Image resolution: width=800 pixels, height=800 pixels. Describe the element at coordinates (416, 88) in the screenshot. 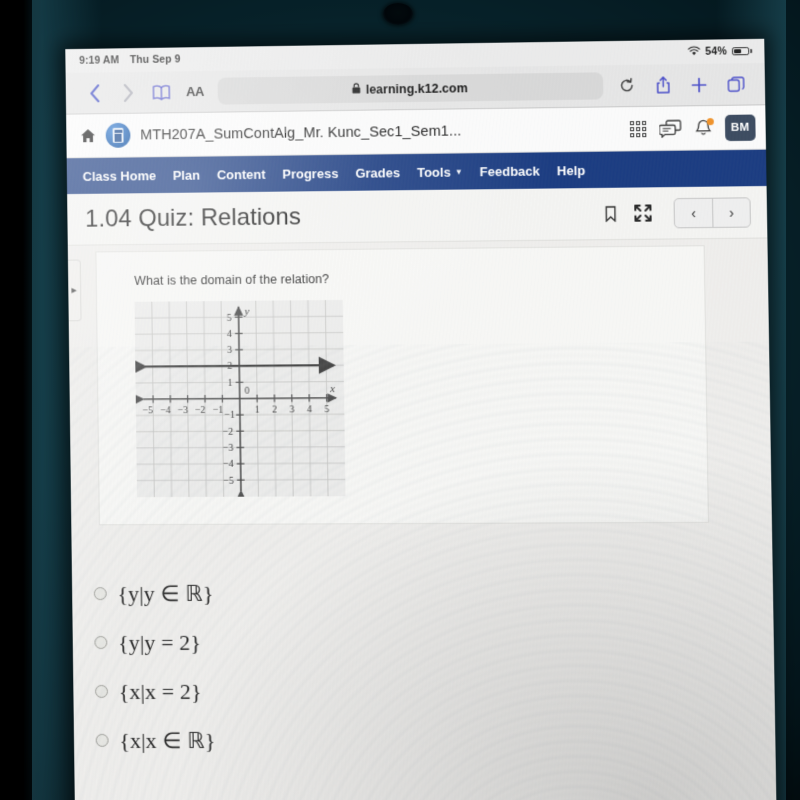

I see `url-text: learning.k12.com` at that location.